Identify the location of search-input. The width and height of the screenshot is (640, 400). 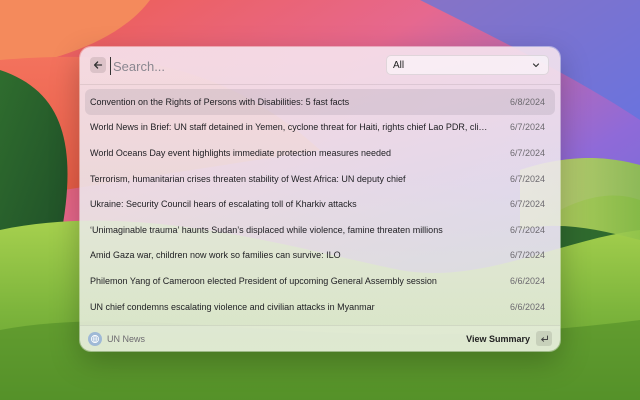
(230, 66).